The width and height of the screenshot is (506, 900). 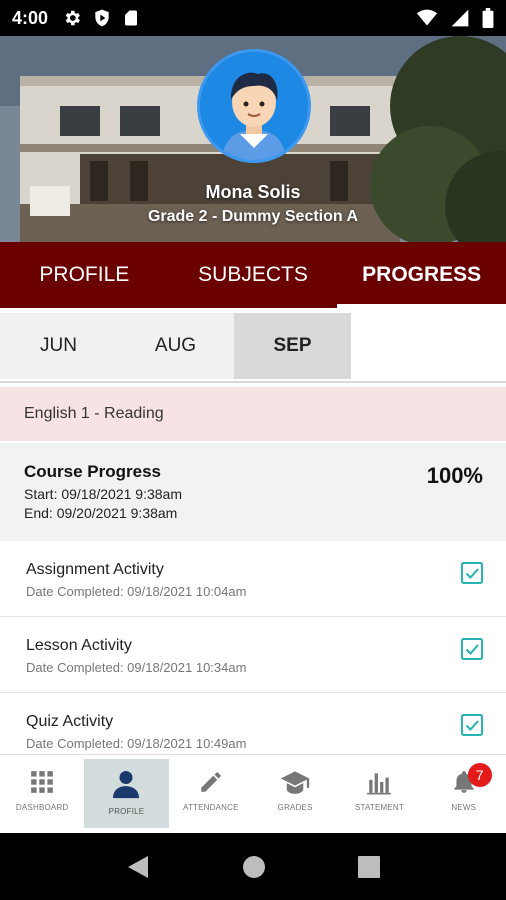 What do you see at coordinates (42, 807) in the screenshot?
I see `nav-label: DASHBOARD` at bounding box center [42, 807].